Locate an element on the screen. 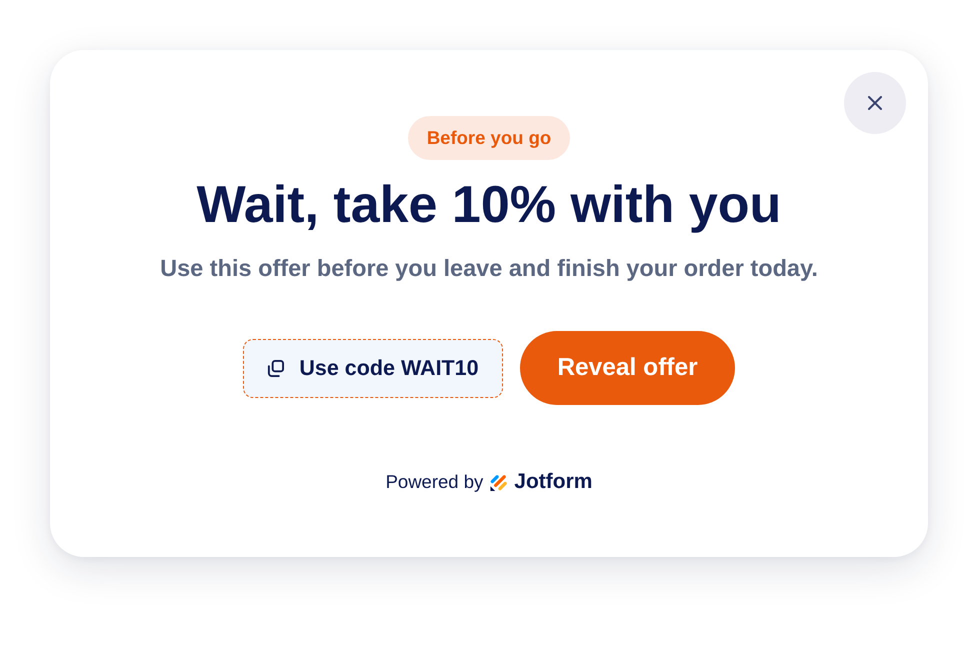 This screenshot has width=978, height=646. reveal-offer-button: Reveal offer is located at coordinates (627, 368).